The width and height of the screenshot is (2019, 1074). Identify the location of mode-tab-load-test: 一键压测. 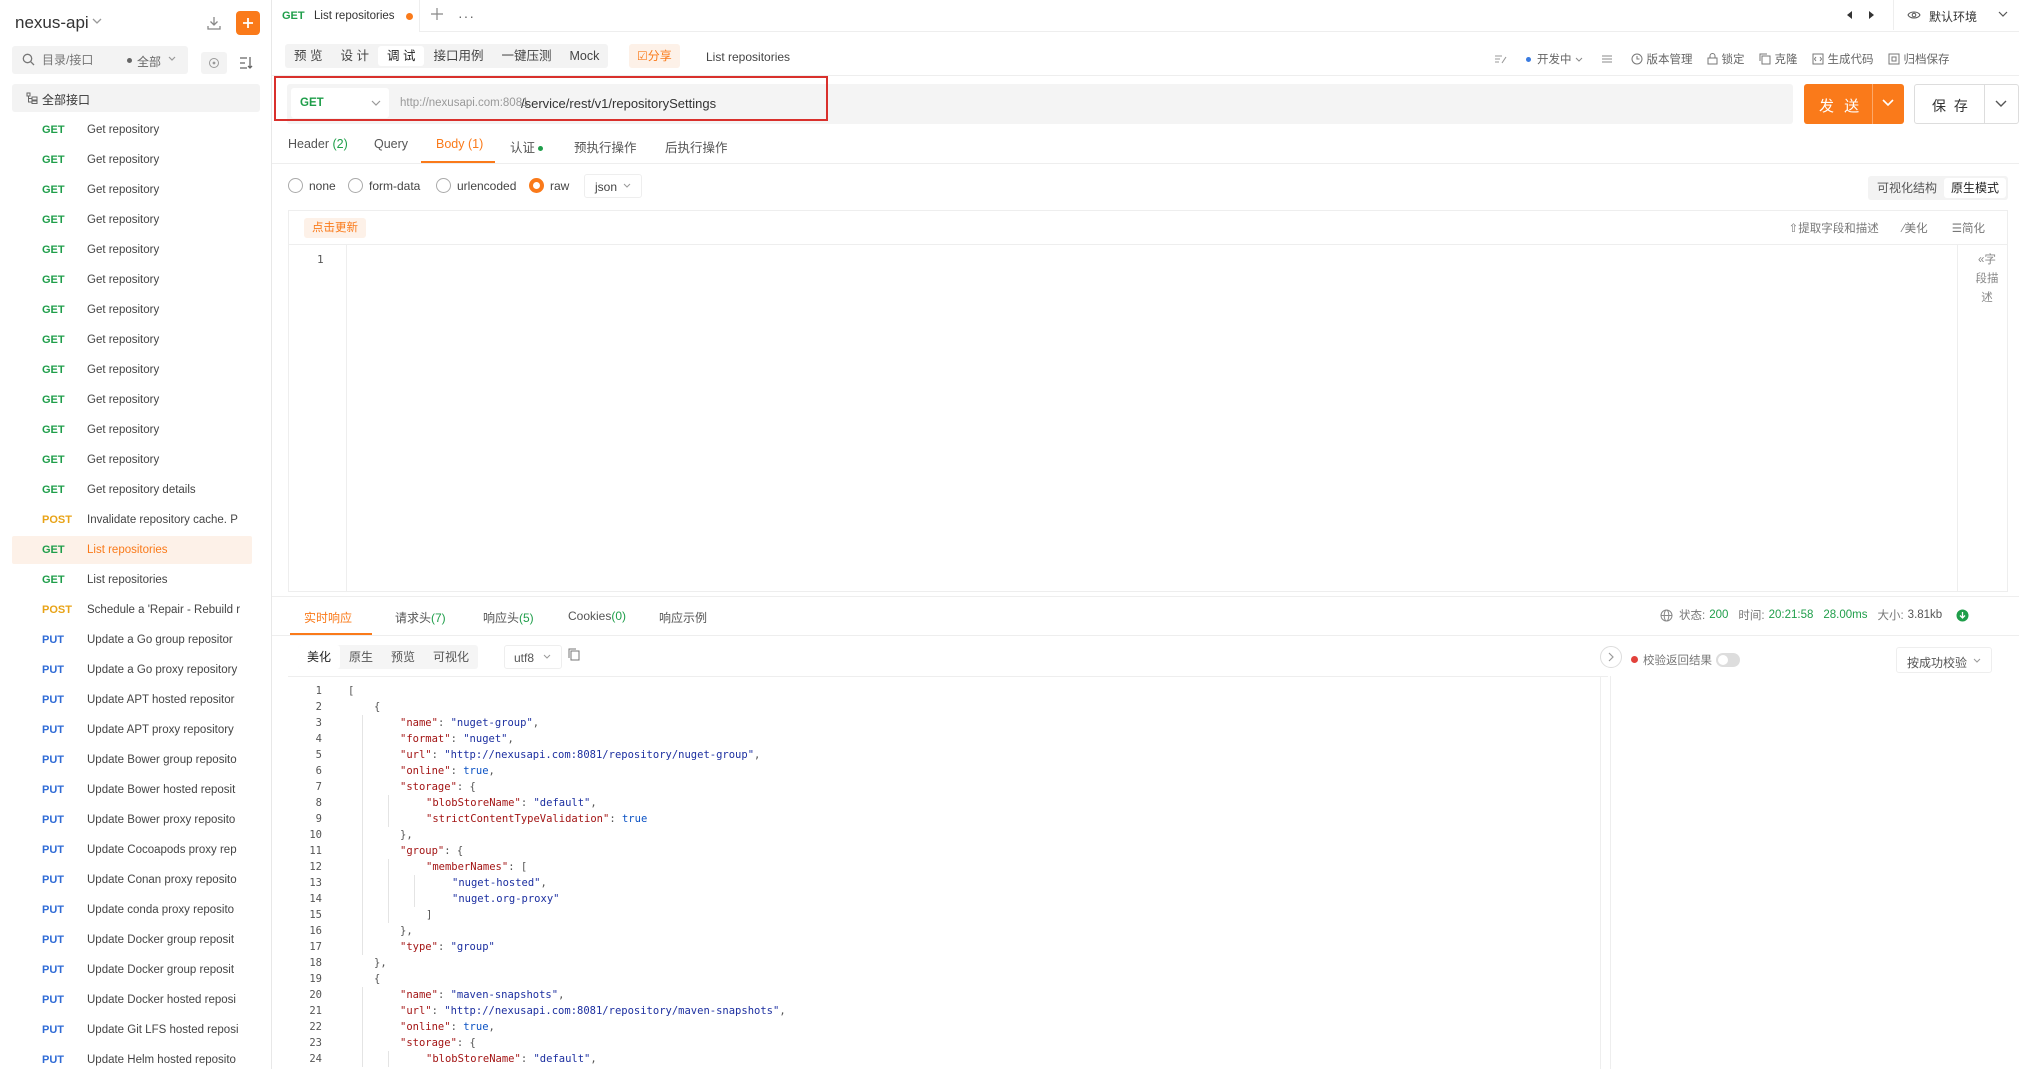
(526, 56).